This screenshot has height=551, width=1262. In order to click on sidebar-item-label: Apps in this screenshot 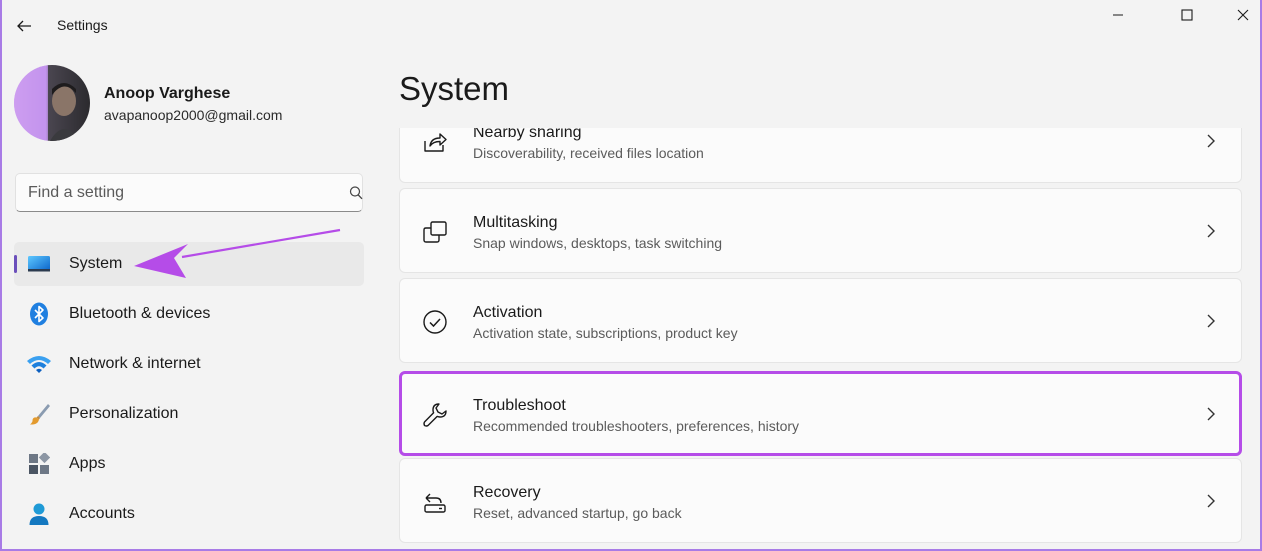, I will do `click(87, 463)`.